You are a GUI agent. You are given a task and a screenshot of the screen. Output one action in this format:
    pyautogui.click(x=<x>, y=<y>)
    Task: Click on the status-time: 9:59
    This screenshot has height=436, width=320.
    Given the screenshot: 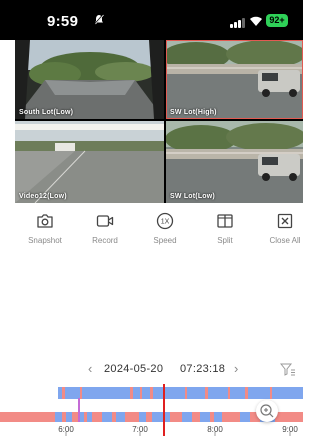 What is the action you would take?
    pyautogui.click(x=63, y=21)
    